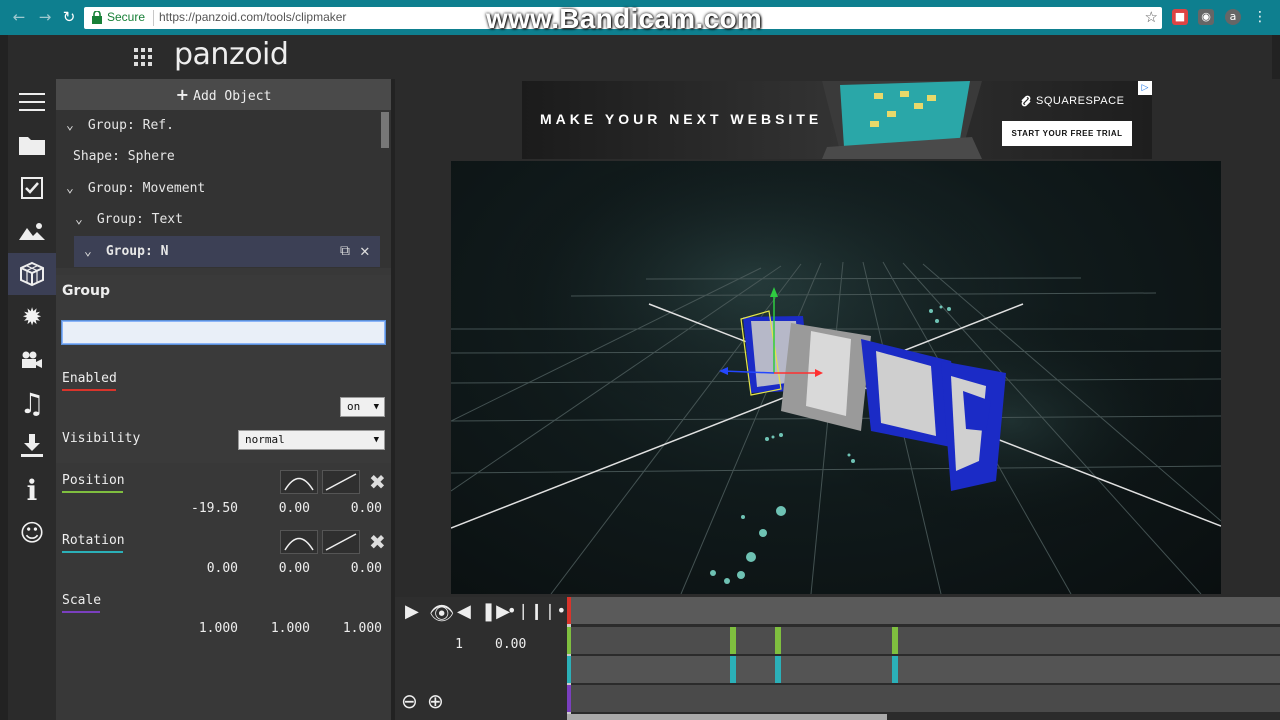 The width and height of the screenshot is (1280, 720). What do you see at coordinates (231, 54) in the screenshot?
I see `logo: panzoid` at bounding box center [231, 54].